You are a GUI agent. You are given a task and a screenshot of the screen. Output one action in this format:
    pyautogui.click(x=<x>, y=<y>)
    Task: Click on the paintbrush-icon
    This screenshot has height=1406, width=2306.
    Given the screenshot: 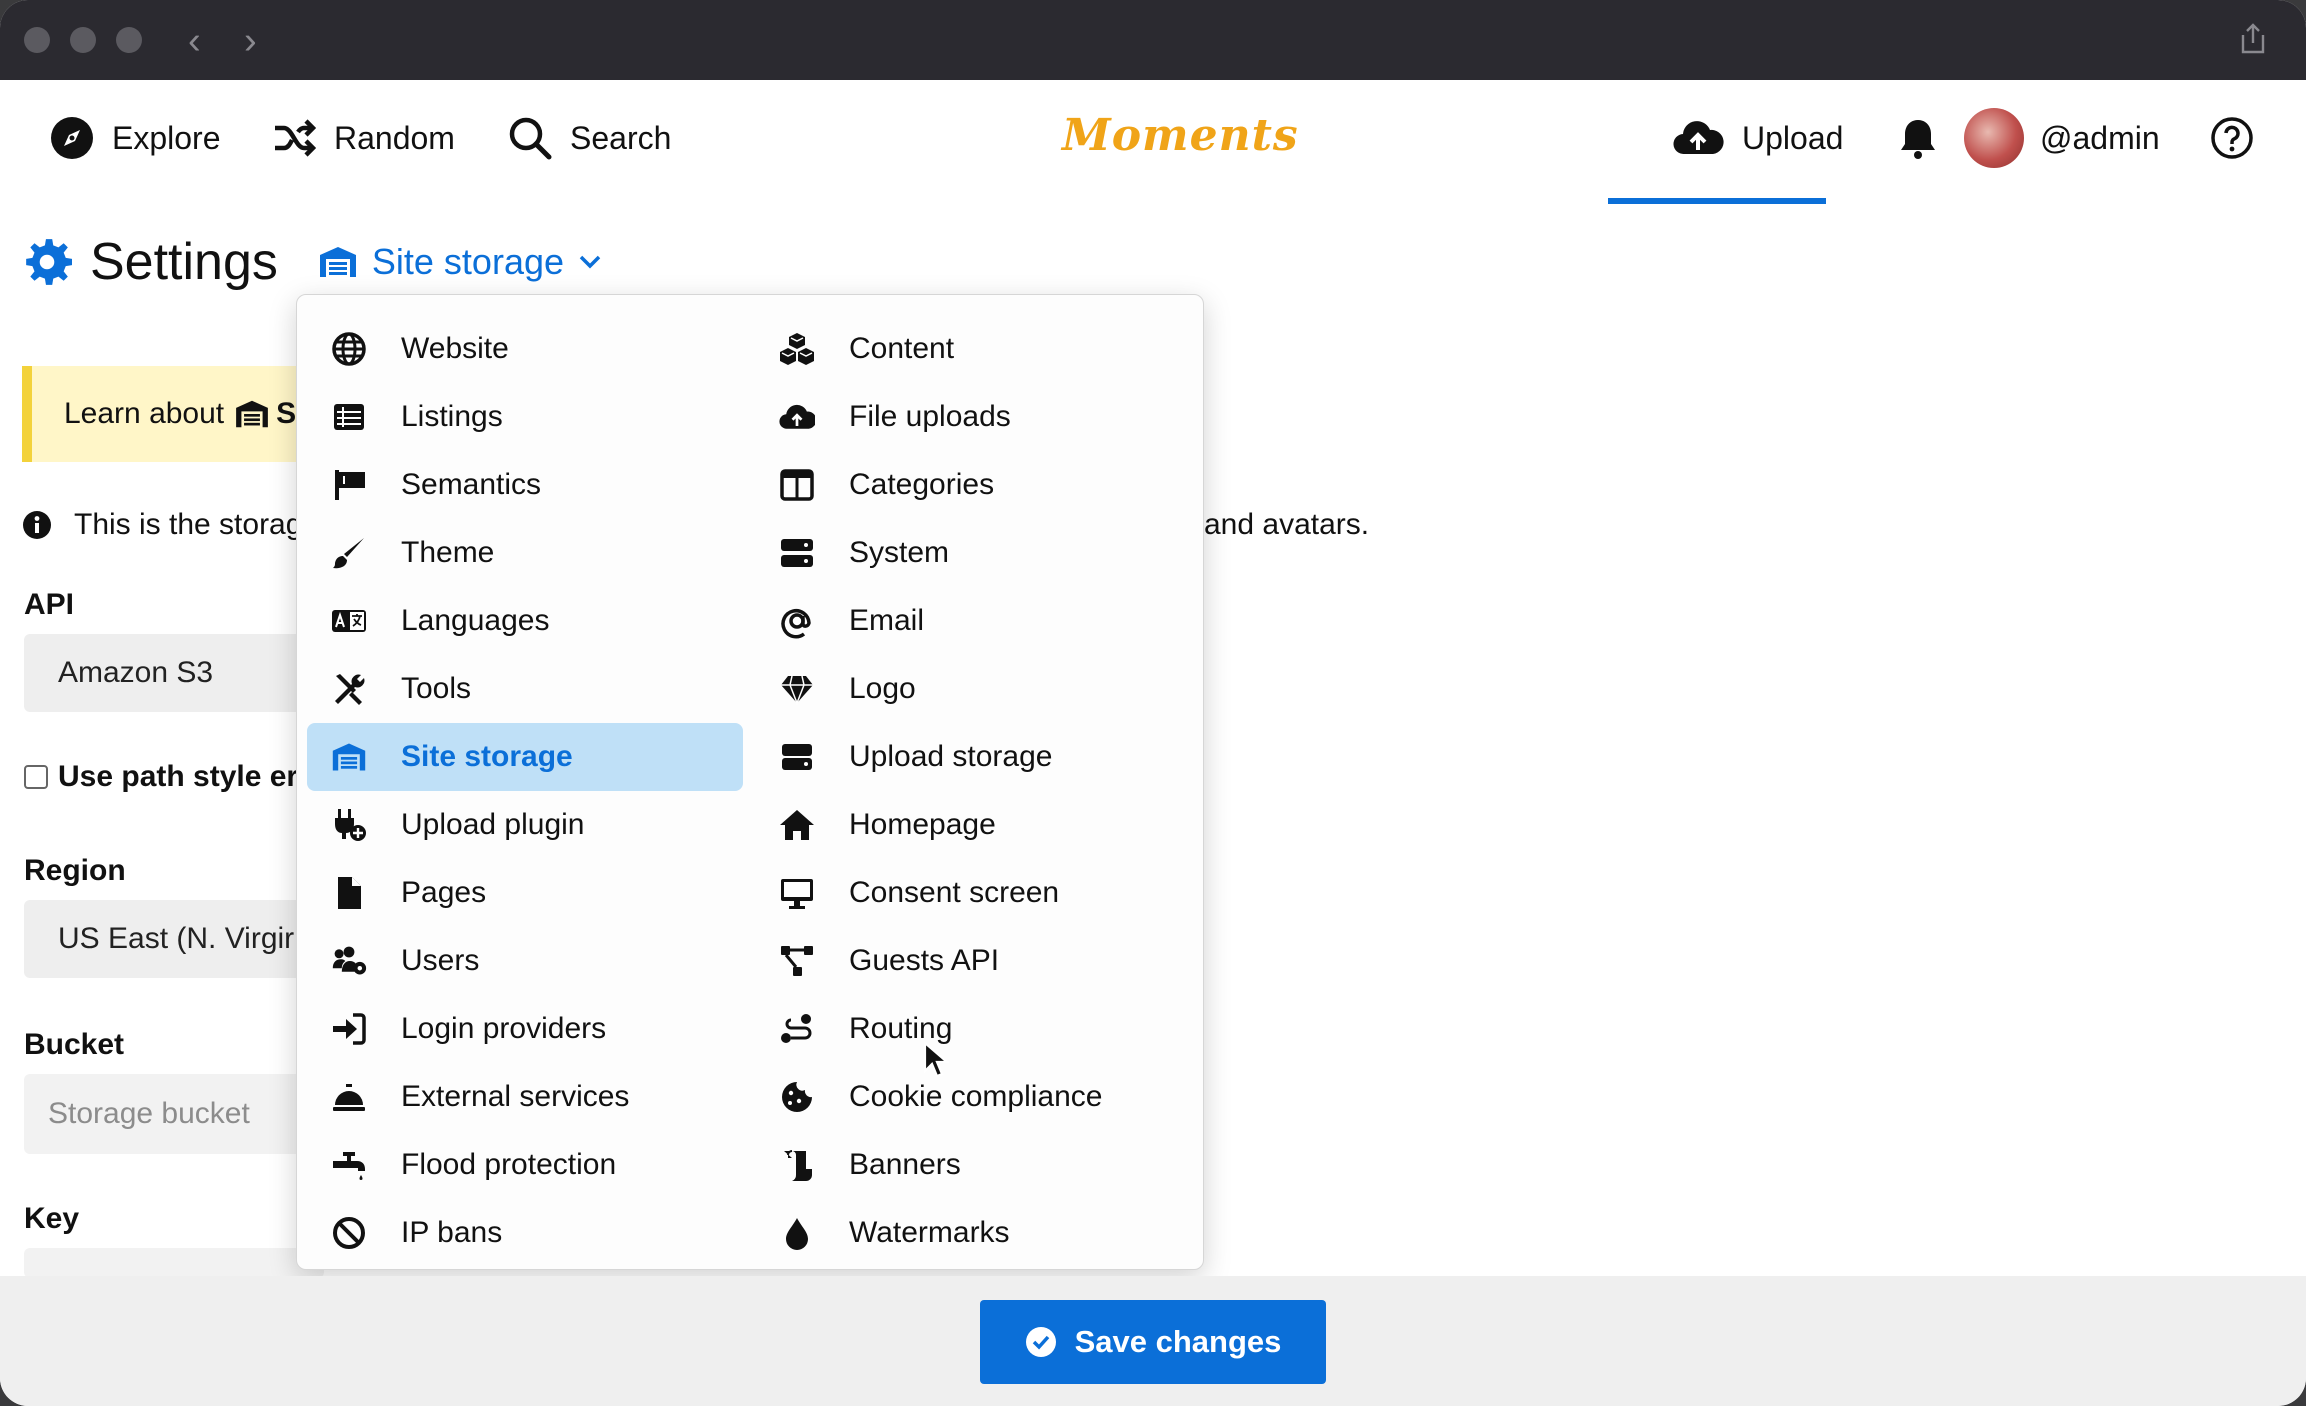 What is the action you would take?
    pyautogui.click(x=348, y=553)
    